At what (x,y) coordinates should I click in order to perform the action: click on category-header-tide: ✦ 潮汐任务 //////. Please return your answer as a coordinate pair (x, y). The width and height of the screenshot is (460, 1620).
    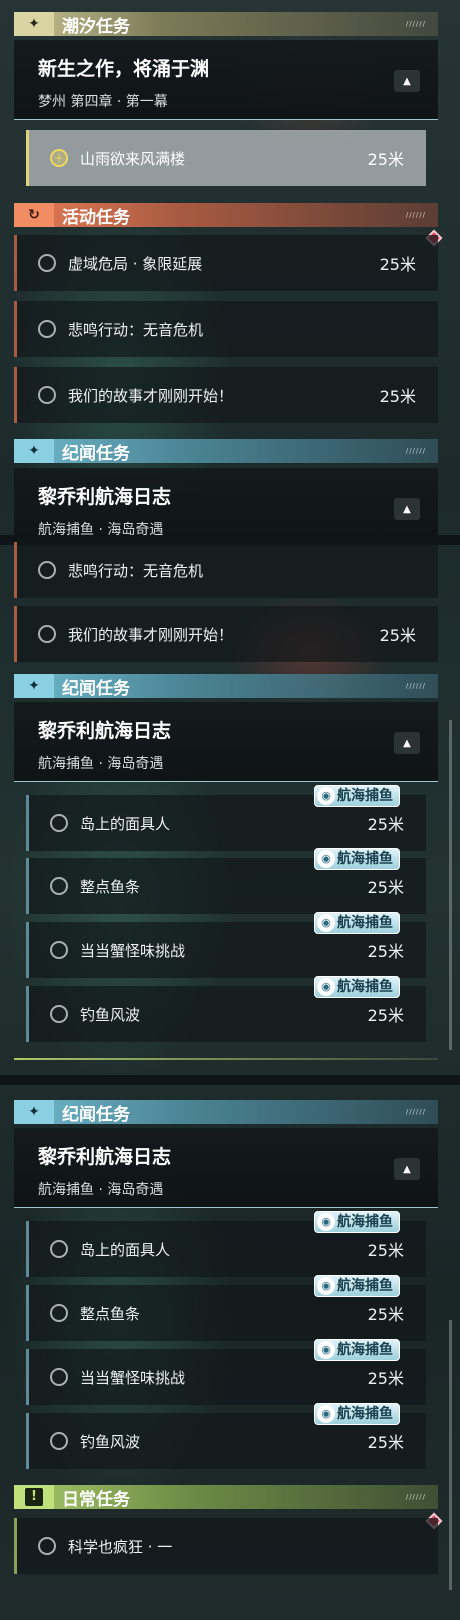
    Looking at the image, I should click on (226, 24).